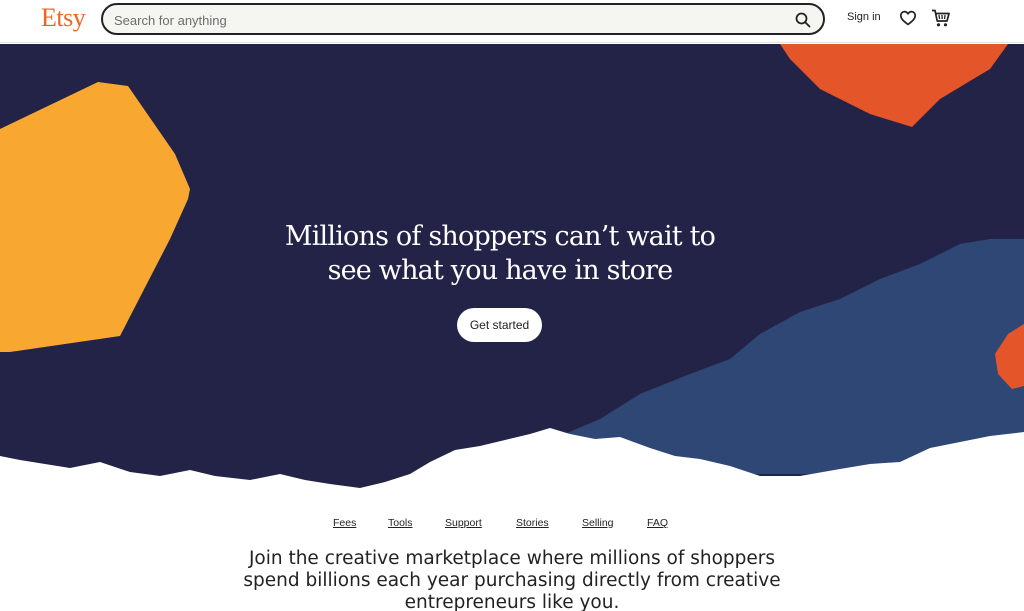  I want to click on heart-icon, so click(908, 18).